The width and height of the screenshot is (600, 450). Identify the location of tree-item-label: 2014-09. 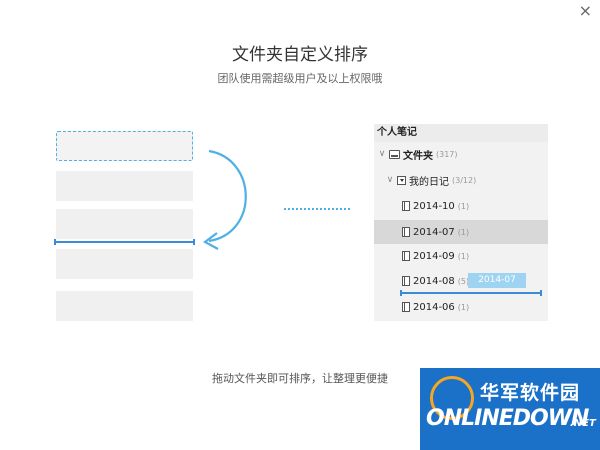
(434, 256).